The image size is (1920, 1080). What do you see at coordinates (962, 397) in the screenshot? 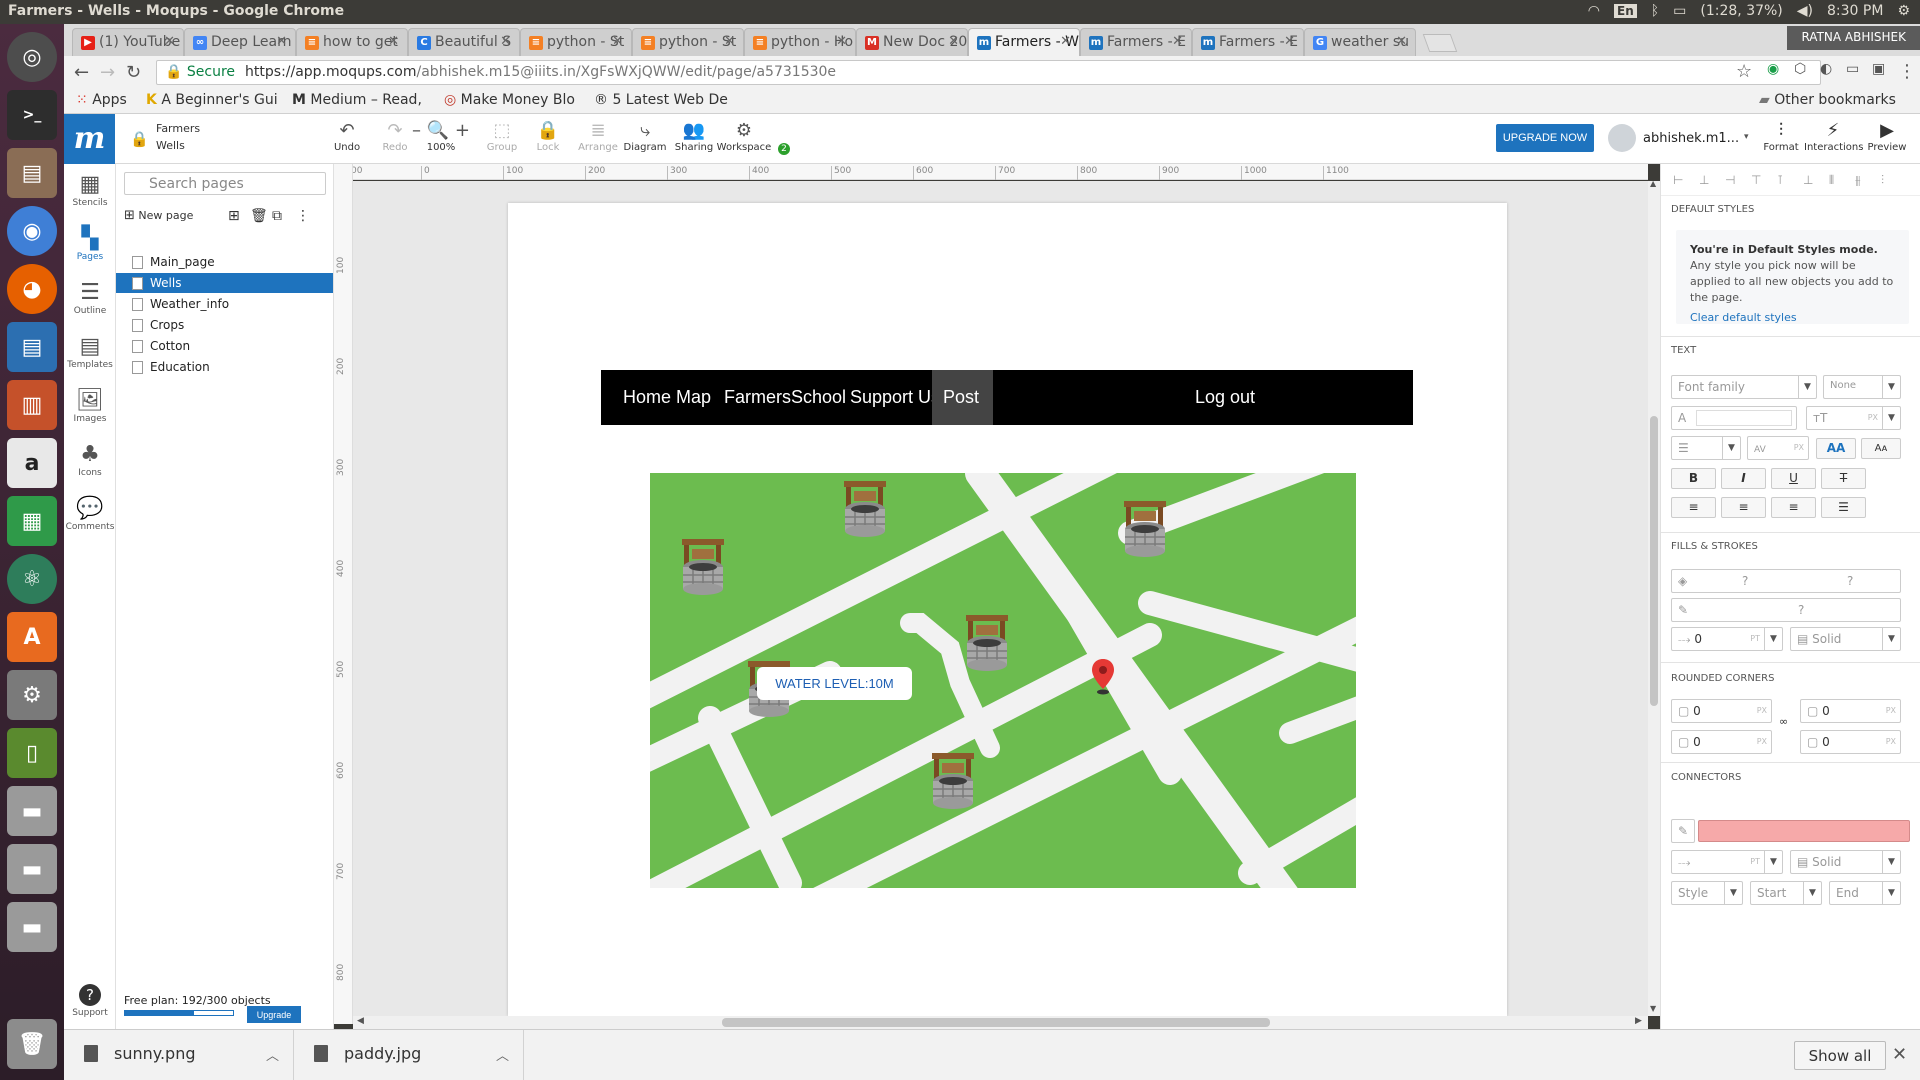
I see `nav-item-post: Post` at bounding box center [962, 397].